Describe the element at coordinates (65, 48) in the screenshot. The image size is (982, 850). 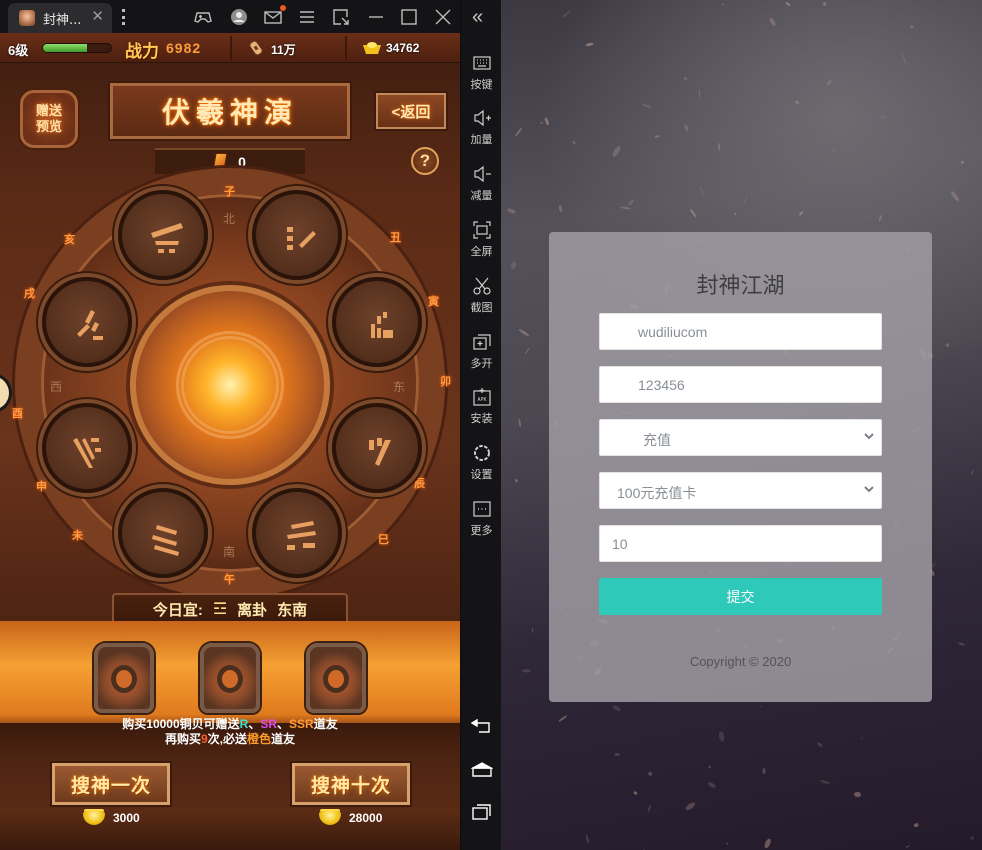
I see `exp-bar-fill` at that location.